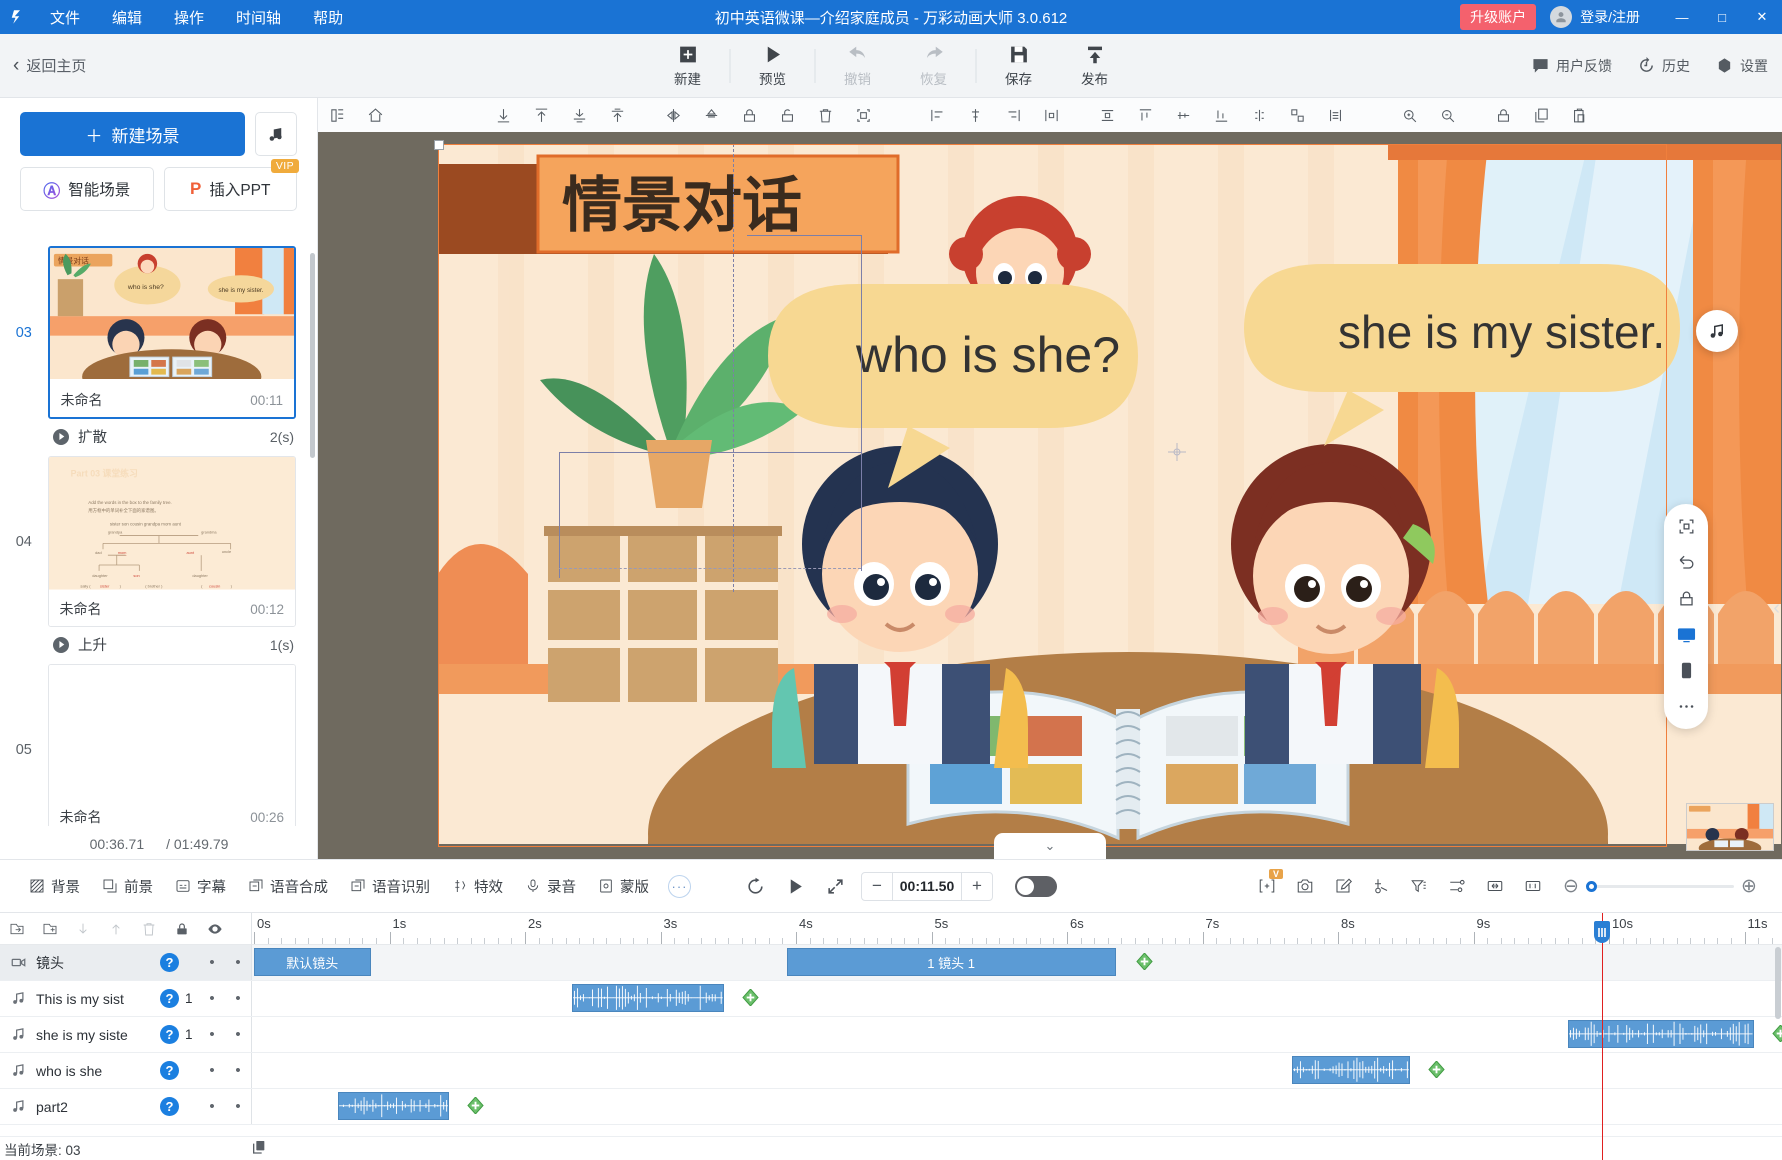 The image size is (1782, 1160). What do you see at coordinates (54, 886) in the screenshot?
I see `background-button: 背景` at bounding box center [54, 886].